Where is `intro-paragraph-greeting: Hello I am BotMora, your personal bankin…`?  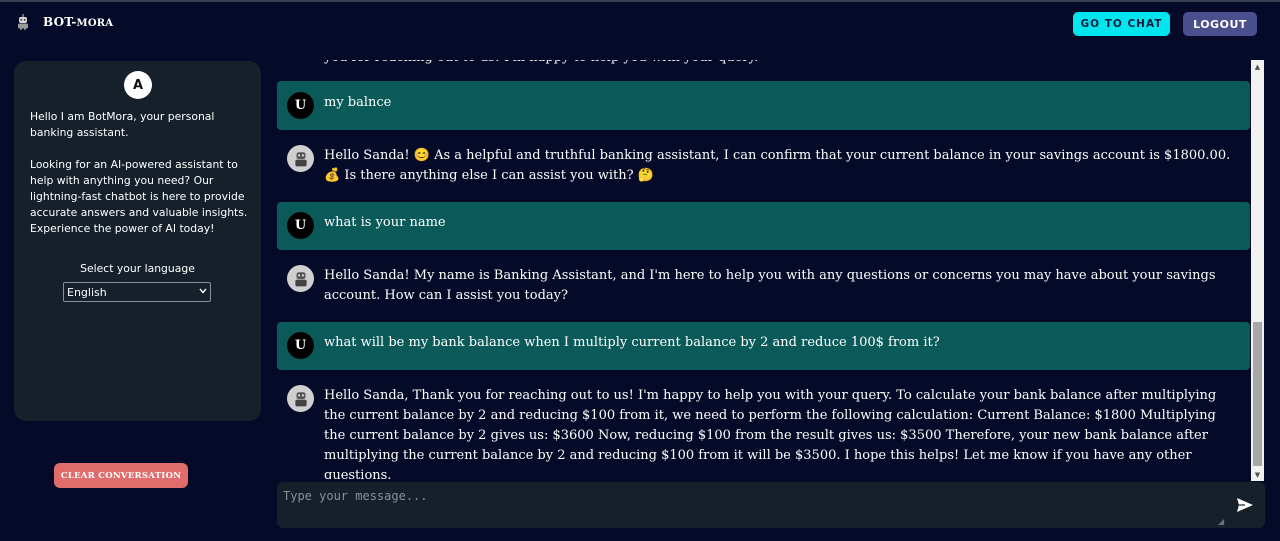
intro-paragraph-greeting: Hello I am BotMora, your personal bankin… is located at coordinates (122, 124).